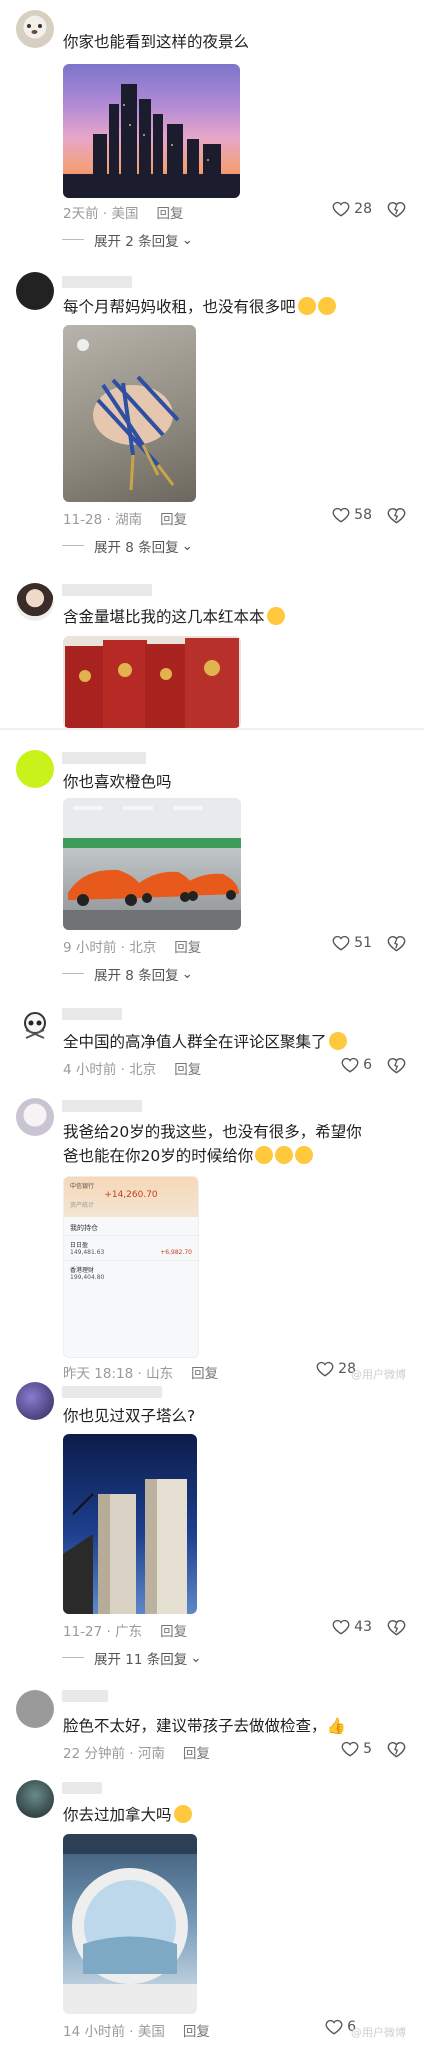  Describe the element at coordinates (275, 616) in the screenshot. I see `thinking-emoji-icon` at that location.